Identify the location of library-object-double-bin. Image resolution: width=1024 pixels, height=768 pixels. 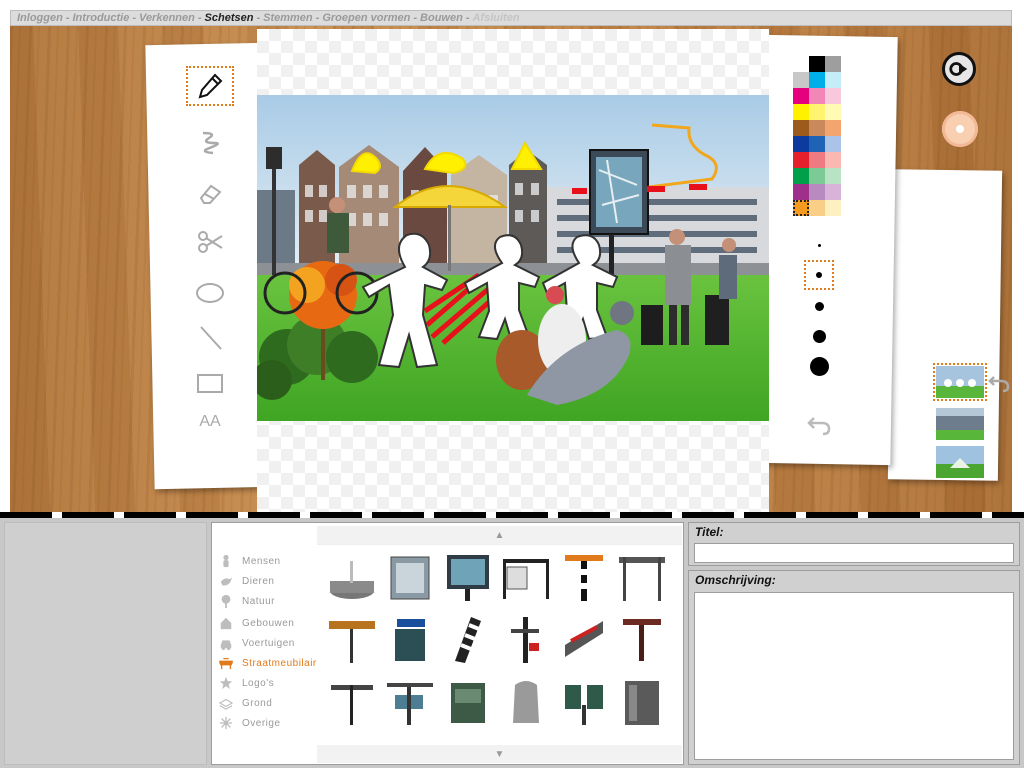
(584, 702).